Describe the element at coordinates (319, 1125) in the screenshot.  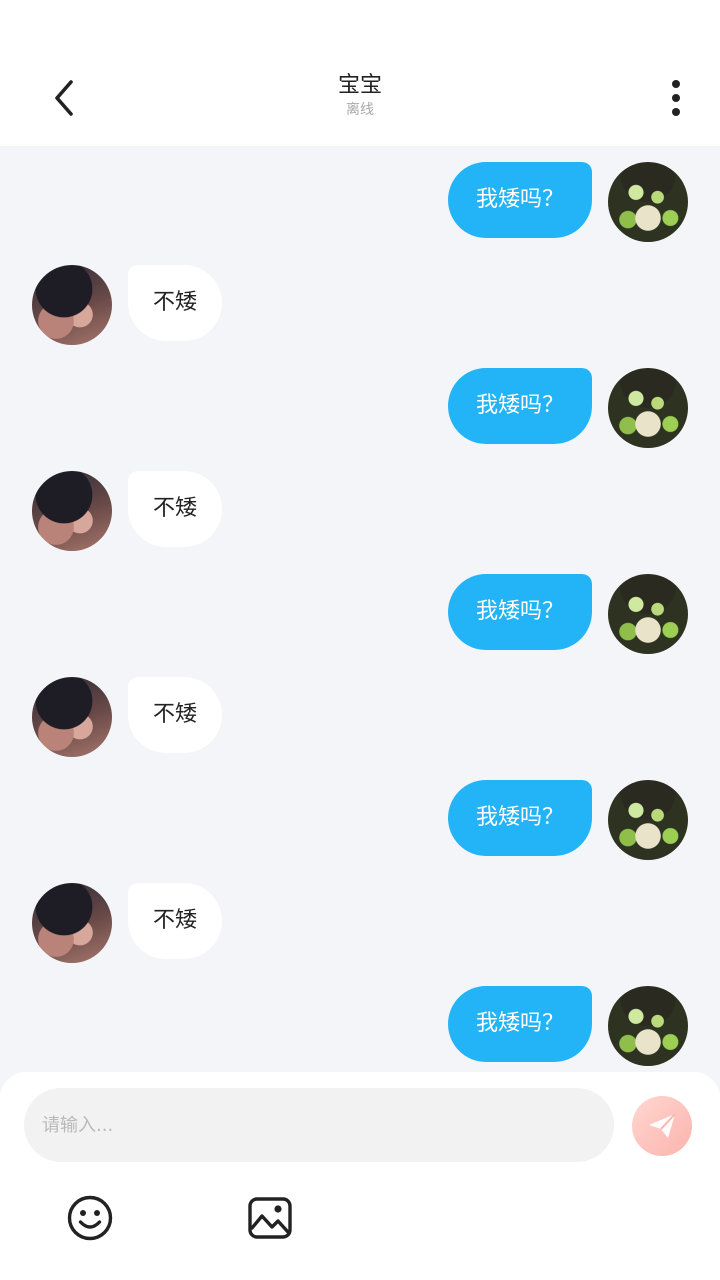
I see `message-input` at that location.